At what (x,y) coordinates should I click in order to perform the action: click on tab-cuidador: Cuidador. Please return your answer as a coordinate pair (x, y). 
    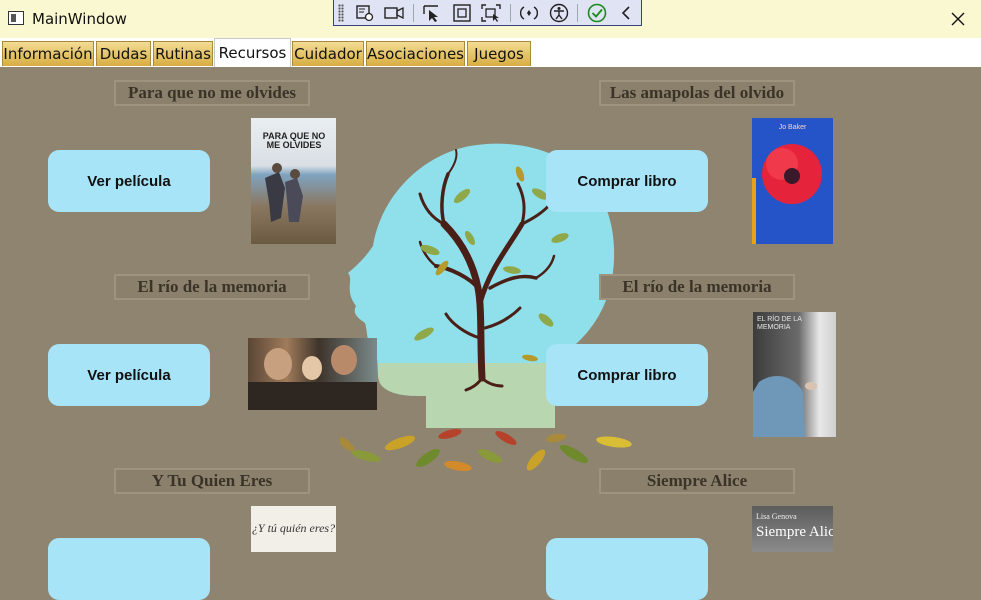
    Looking at the image, I should click on (328, 53).